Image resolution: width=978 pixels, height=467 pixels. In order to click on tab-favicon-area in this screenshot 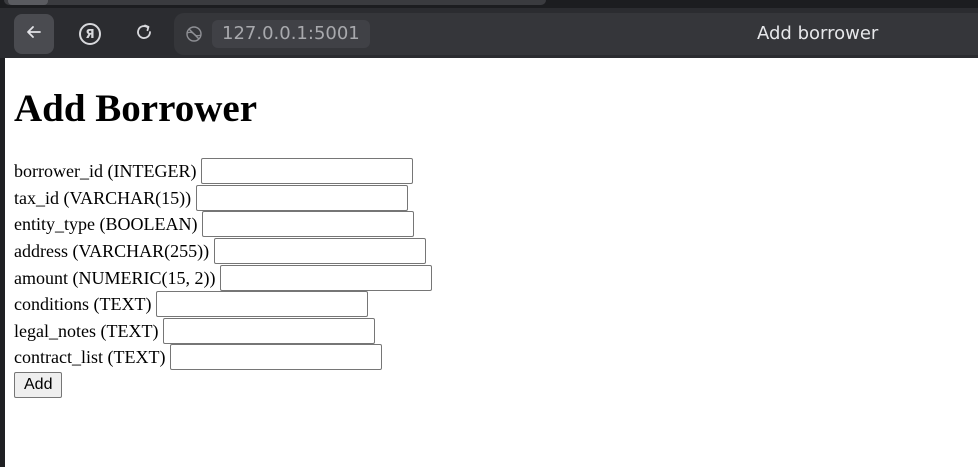, I will do `click(28, 2)`.